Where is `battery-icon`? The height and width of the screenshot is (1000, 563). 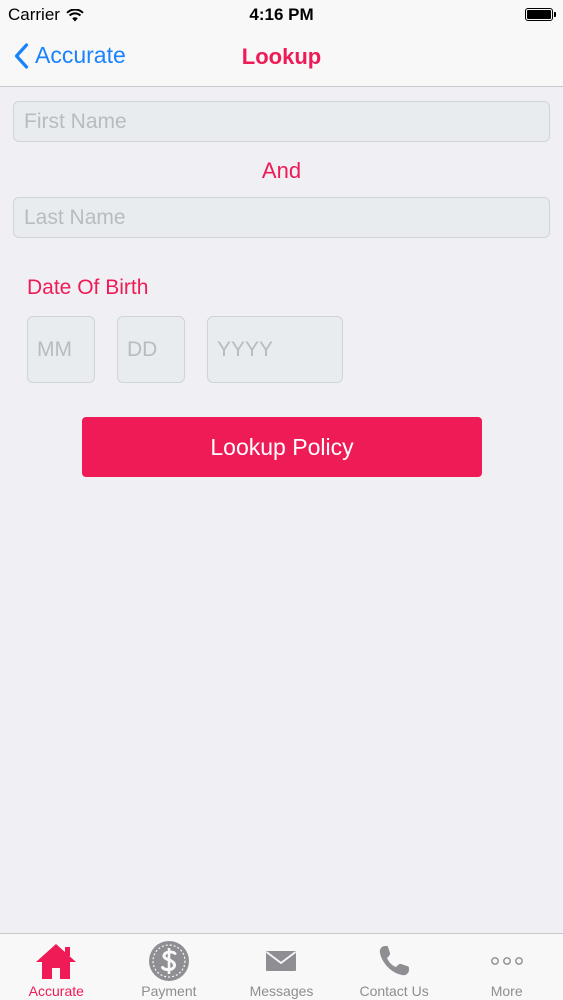 battery-icon is located at coordinates (540, 14).